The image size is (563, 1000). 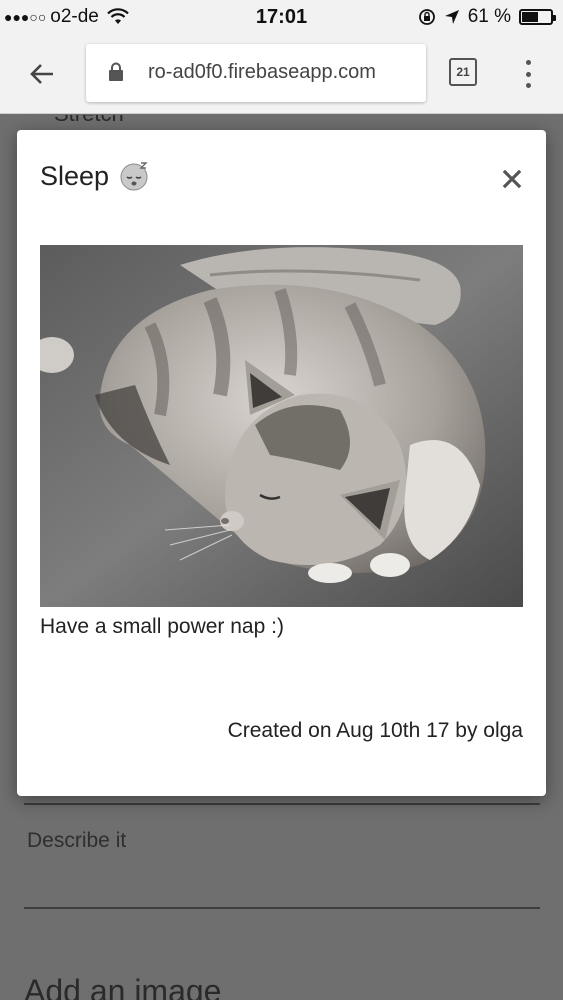 I want to click on modal-title: Sleep, so click(x=95, y=176).